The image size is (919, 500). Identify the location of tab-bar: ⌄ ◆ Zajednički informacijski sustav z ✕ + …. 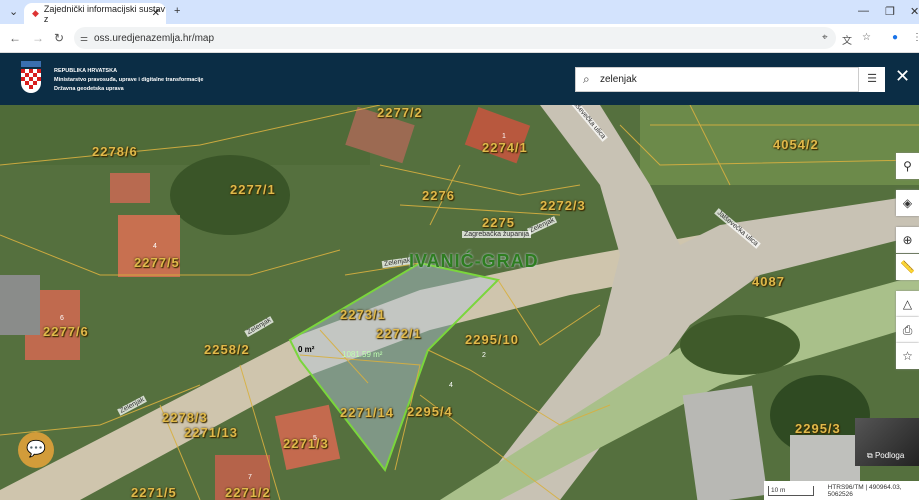
(459, 12).